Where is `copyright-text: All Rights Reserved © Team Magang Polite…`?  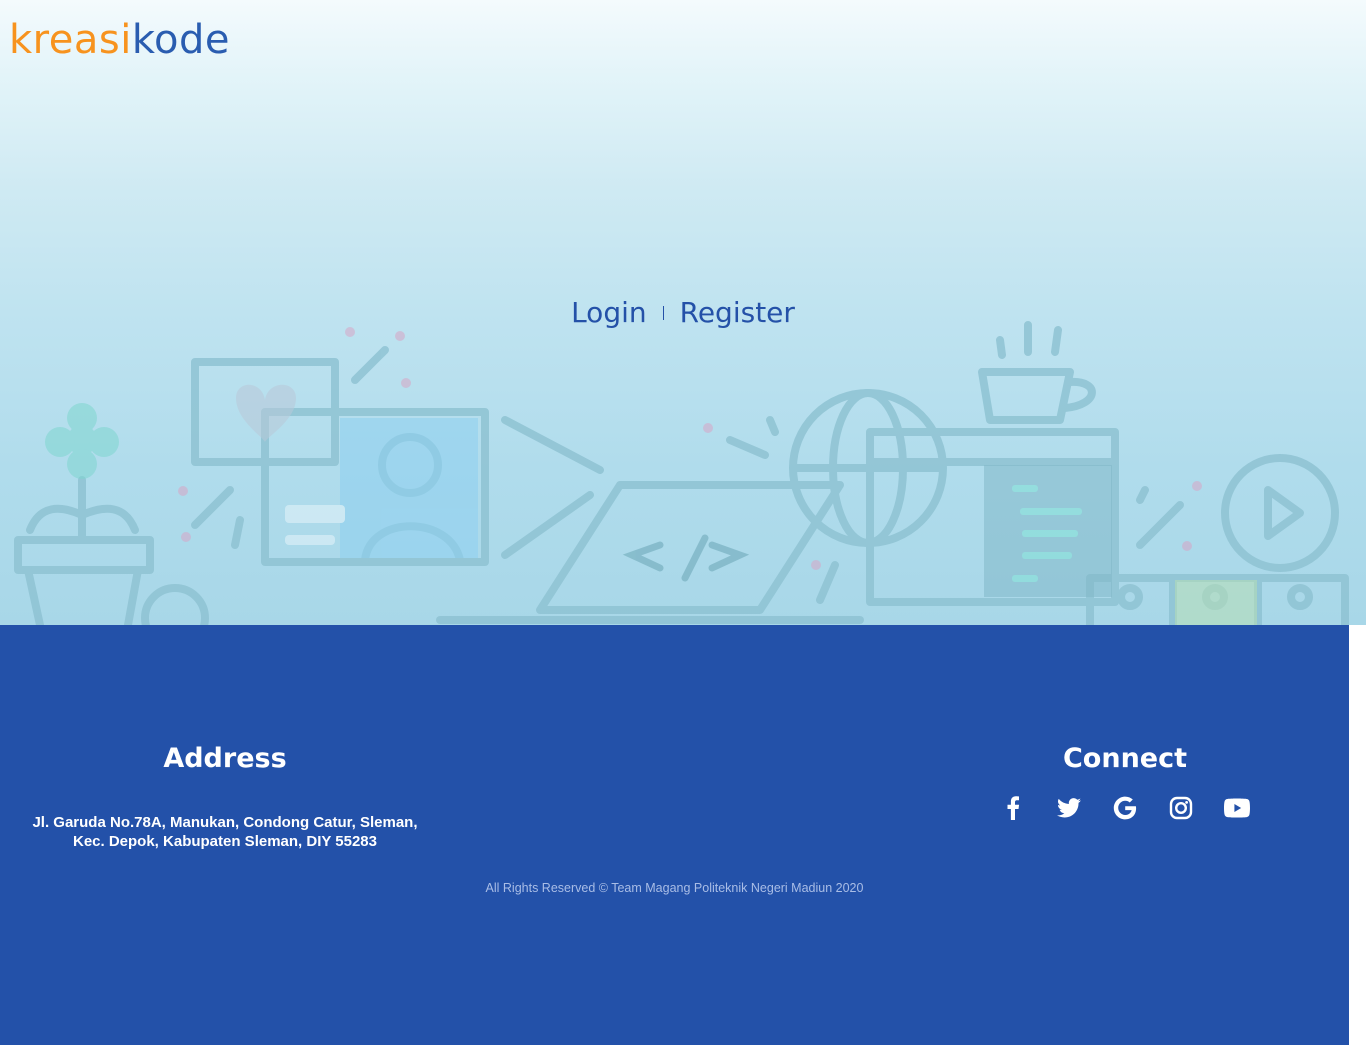
copyright-text: All Rights Reserved © Team Magang Polite… is located at coordinates (674, 888).